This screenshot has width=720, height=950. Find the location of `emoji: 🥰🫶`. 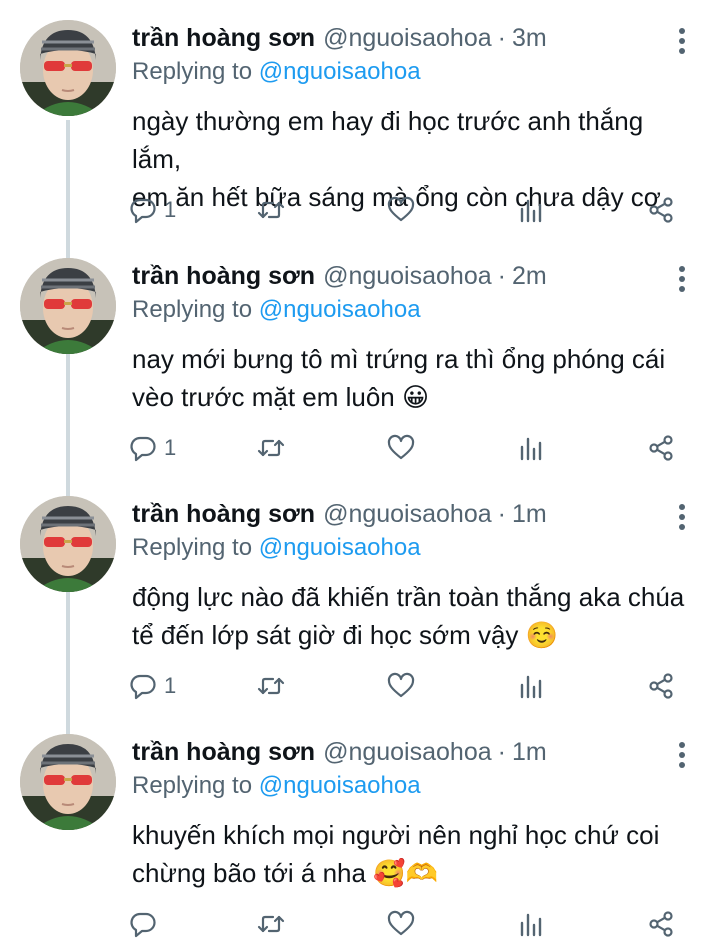

emoji: 🥰🫶 is located at coordinates (405, 874).